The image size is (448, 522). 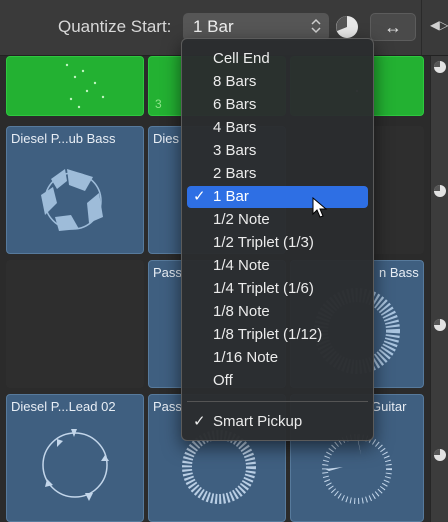 What do you see at coordinates (277, 105) in the screenshot?
I see `menu-item: 6 Bars` at bounding box center [277, 105].